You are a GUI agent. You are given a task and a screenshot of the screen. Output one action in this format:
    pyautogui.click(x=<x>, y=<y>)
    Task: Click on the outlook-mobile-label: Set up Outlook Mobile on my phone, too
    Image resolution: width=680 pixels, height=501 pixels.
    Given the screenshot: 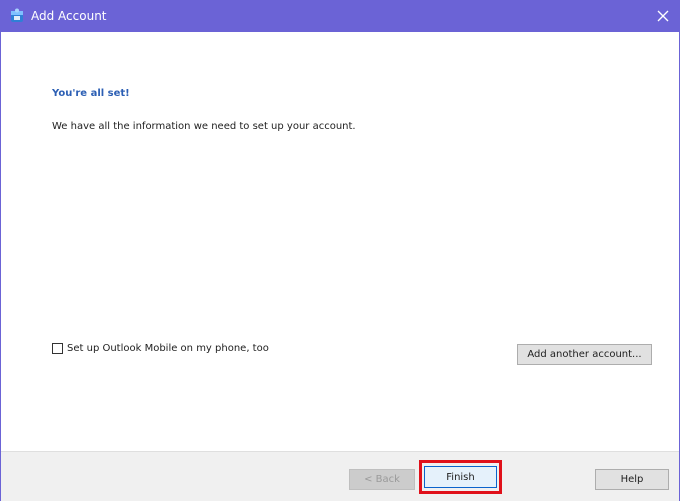 What is the action you would take?
    pyautogui.click(x=168, y=348)
    